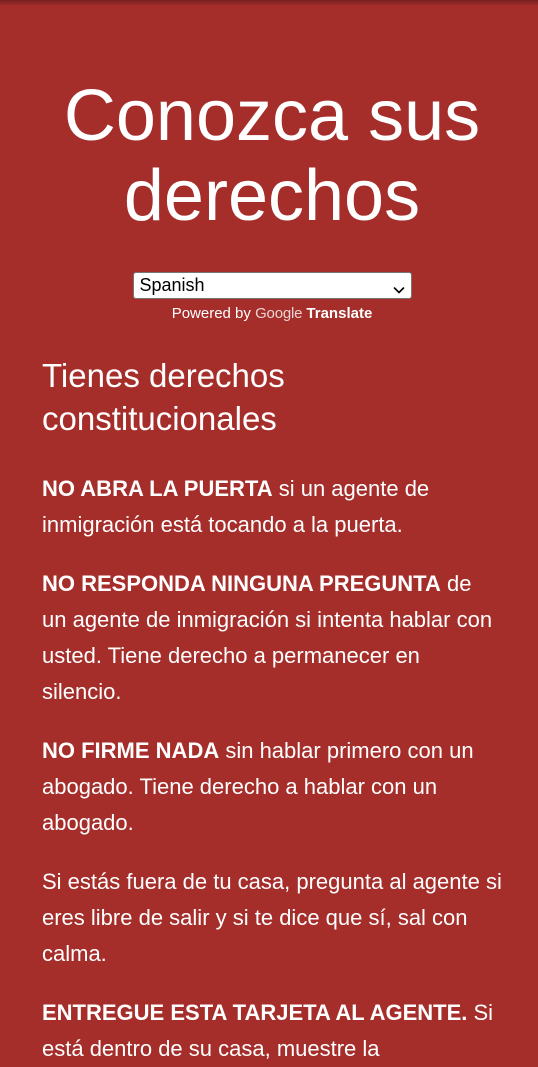 This screenshot has width=538, height=1067. Describe the element at coordinates (172, 285) in the screenshot. I see `language-select-value: Spanish` at that location.